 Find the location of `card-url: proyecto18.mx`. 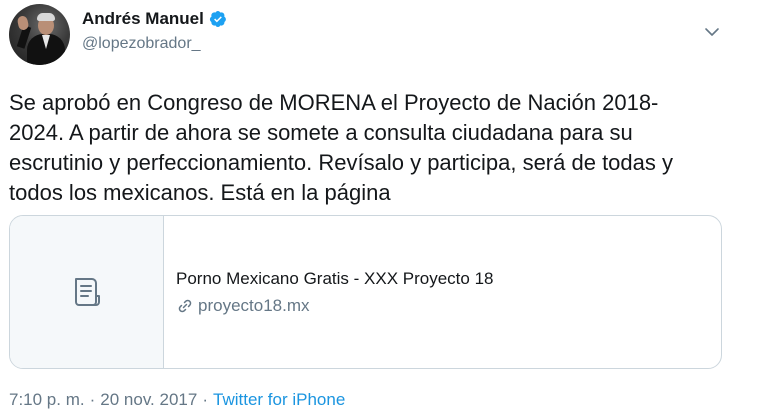

card-url: proyecto18.mx is located at coordinates (254, 306).